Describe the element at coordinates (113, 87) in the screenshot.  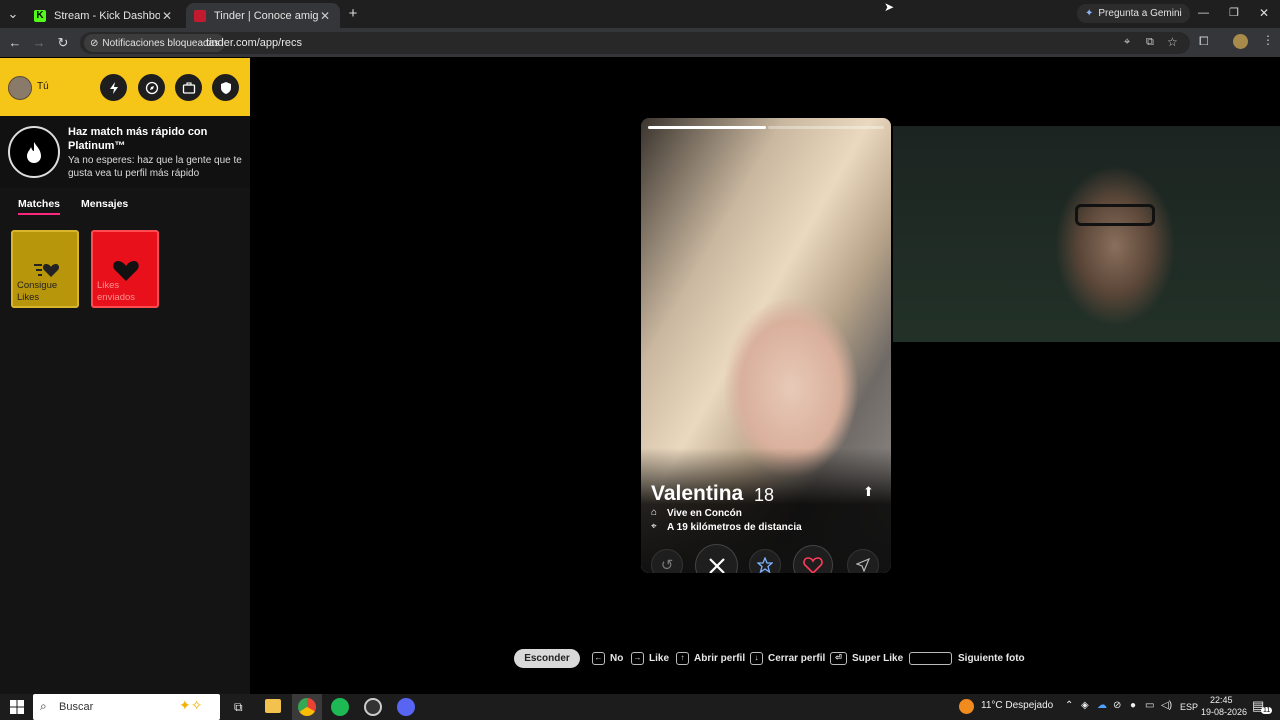
I see `boost-icon` at that location.